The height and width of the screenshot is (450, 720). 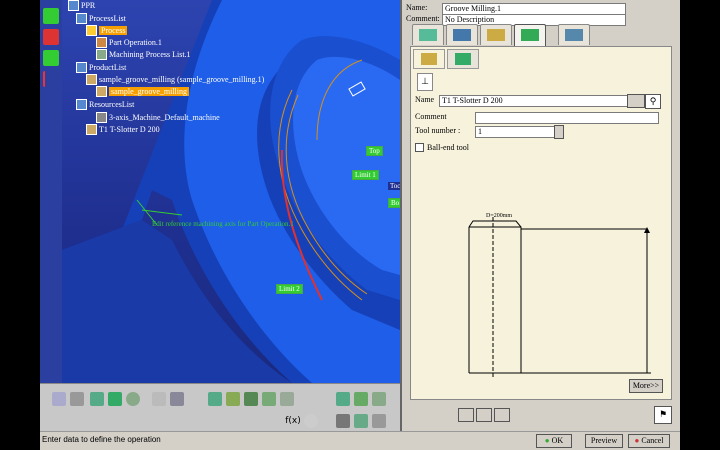 What do you see at coordinates (91, 79) in the screenshot?
I see `product-icon` at bounding box center [91, 79].